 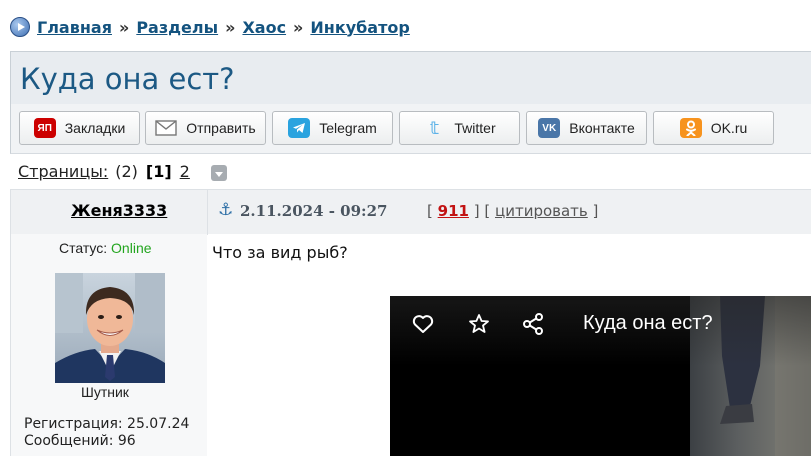 I want to click on bracket: [, so click(x=430, y=211).